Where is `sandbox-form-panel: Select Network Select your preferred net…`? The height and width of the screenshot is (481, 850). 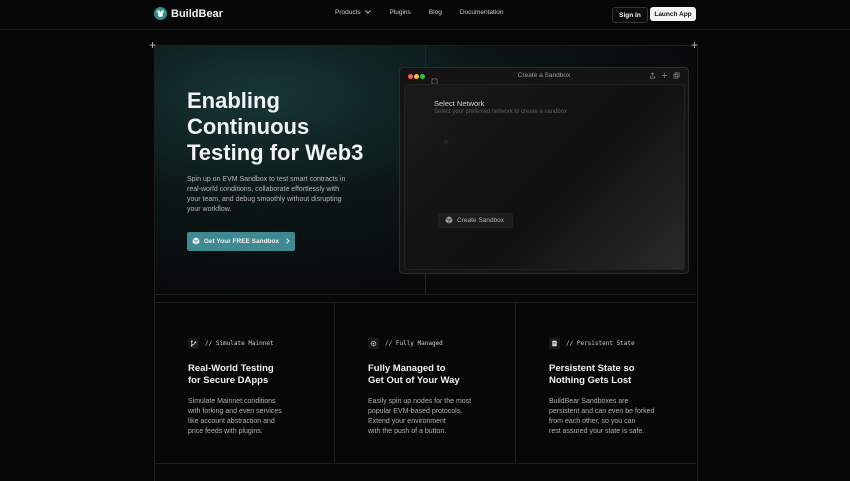
sandbox-form-panel: Select Network Select your preferred net… is located at coordinates (544, 177).